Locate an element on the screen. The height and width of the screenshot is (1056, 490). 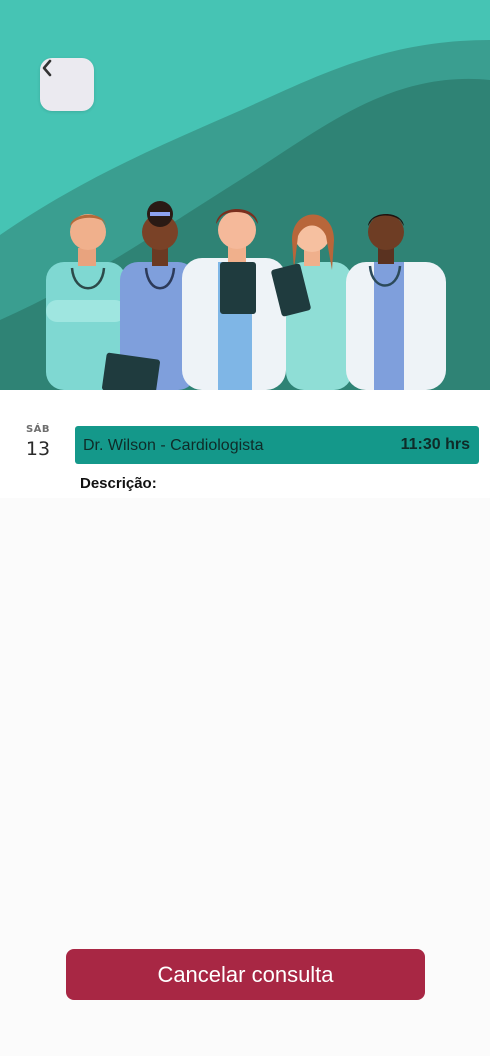
back-button is located at coordinates (67, 84).